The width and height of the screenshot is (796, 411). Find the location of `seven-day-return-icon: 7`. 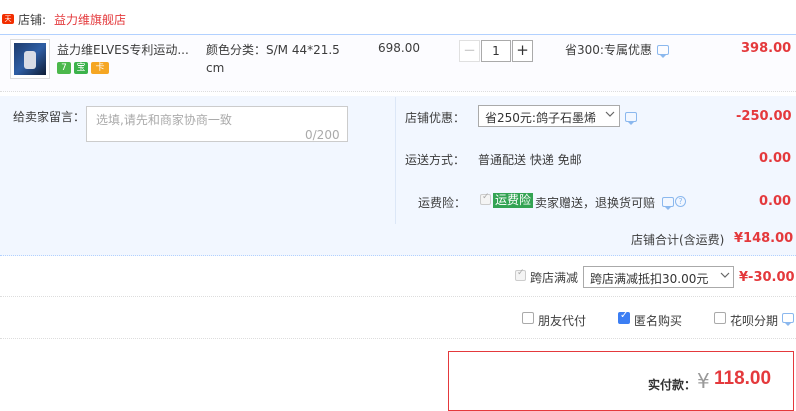

seven-day-return-icon: 7 is located at coordinates (64, 68).